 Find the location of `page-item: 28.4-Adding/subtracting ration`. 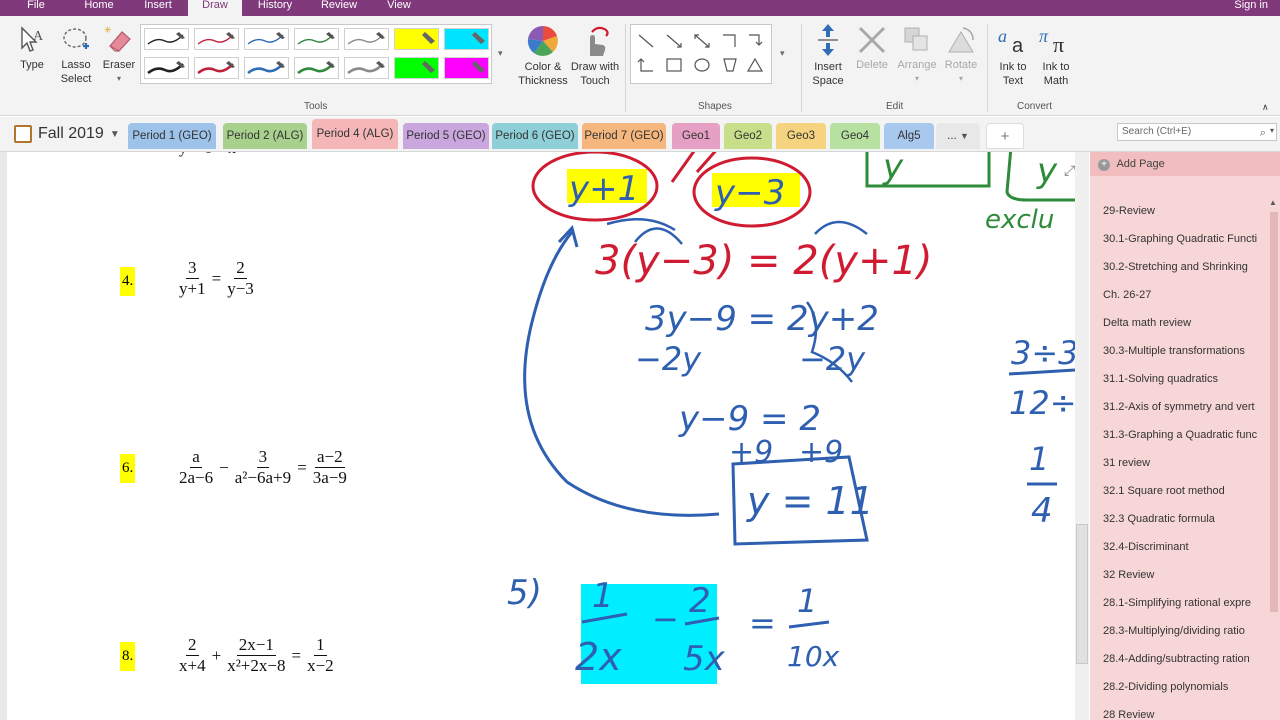

page-item: 28.4-Adding/subtracting ration is located at coordinates (1179, 659).